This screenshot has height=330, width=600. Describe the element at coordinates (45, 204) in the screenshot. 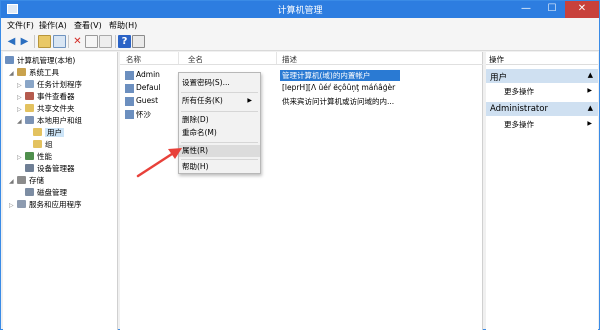

I see `tree-item-services-applications: ▷ 服务和应用程序` at that location.